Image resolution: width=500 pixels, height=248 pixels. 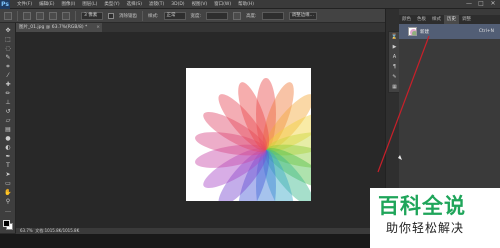 What do you see at coordinates (394, 67) in the screenshot?
I see `paragraph-panel-icon: ¶` at bounding box center [394, 67].